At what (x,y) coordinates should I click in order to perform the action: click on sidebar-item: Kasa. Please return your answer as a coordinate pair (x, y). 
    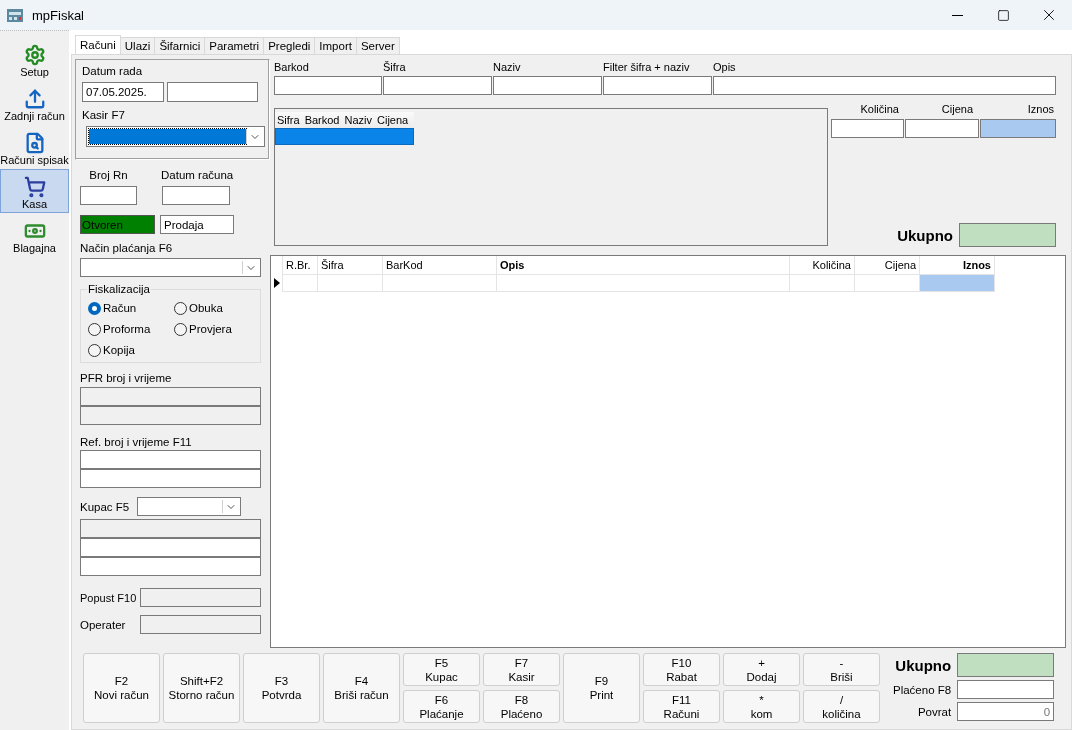
    Looking at the image, I should click on (34, 191).